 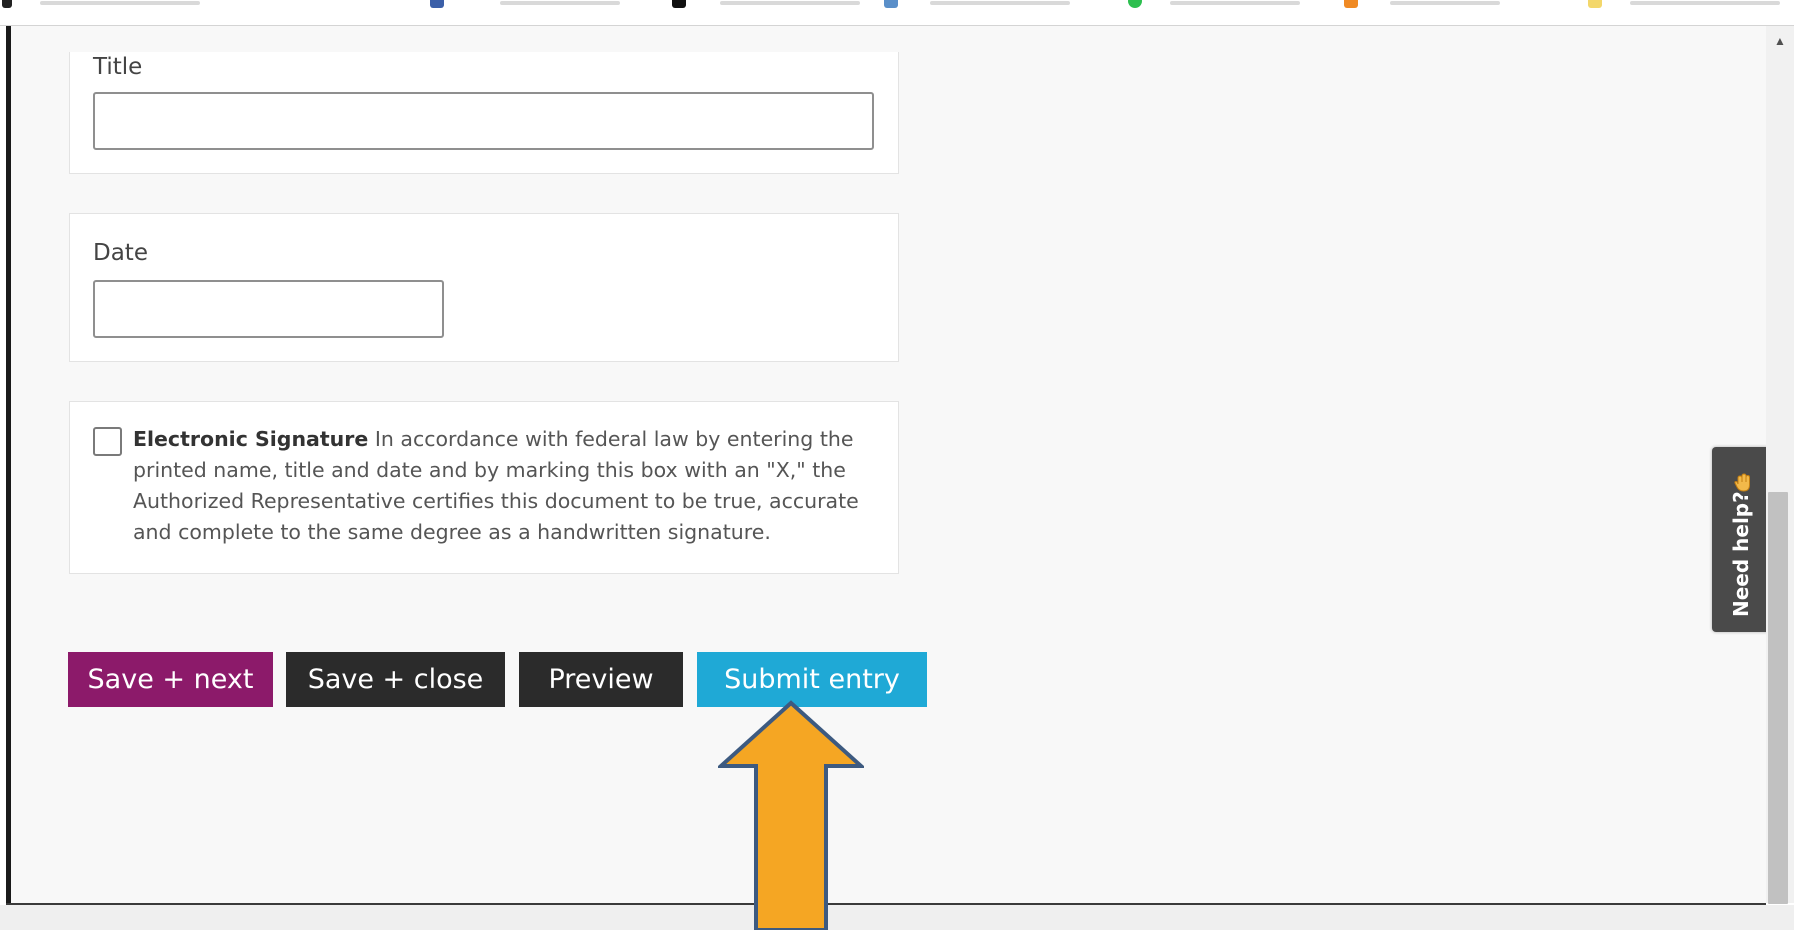 What do you see at coordinates (120, 253) in the screenshot?
I see `date-label: Date` at bounding box center [120, 253].